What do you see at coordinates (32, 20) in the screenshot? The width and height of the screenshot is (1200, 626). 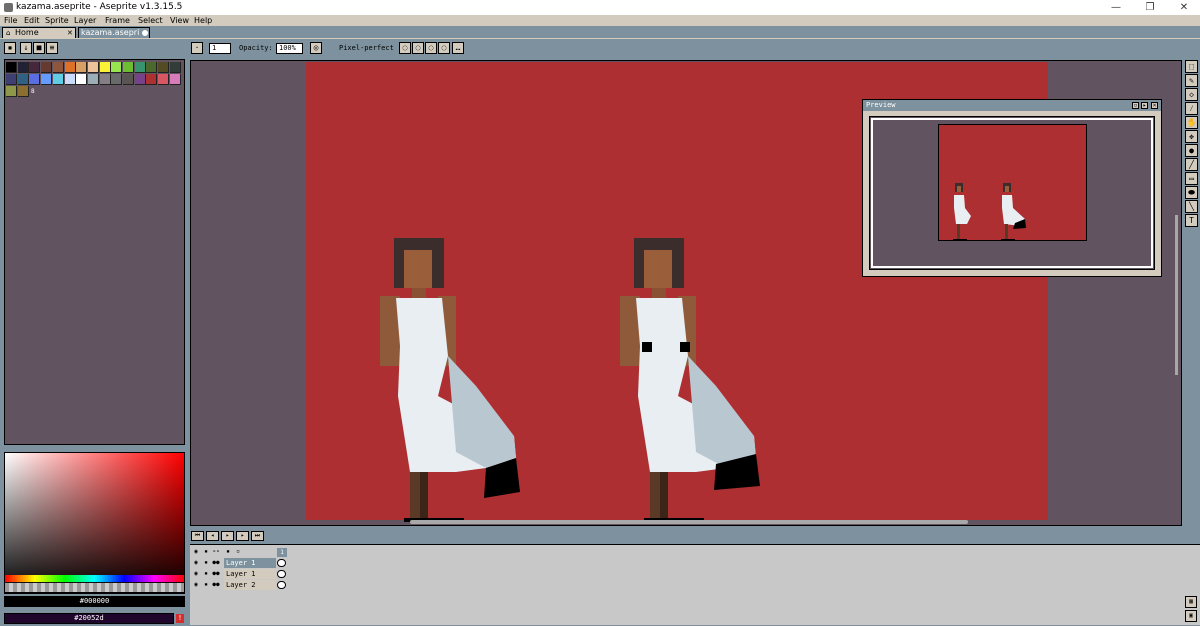 I see `menu-edit: Edit` at bounding box center [32, 20].